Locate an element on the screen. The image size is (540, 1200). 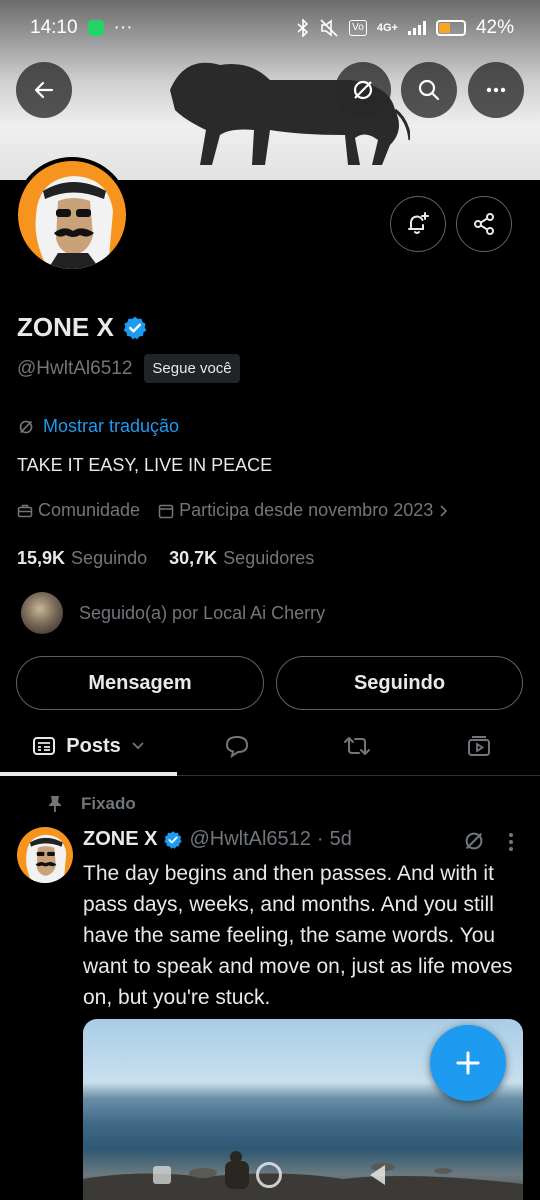
followers-label: Seguidores is located at coordinates (269, 558).